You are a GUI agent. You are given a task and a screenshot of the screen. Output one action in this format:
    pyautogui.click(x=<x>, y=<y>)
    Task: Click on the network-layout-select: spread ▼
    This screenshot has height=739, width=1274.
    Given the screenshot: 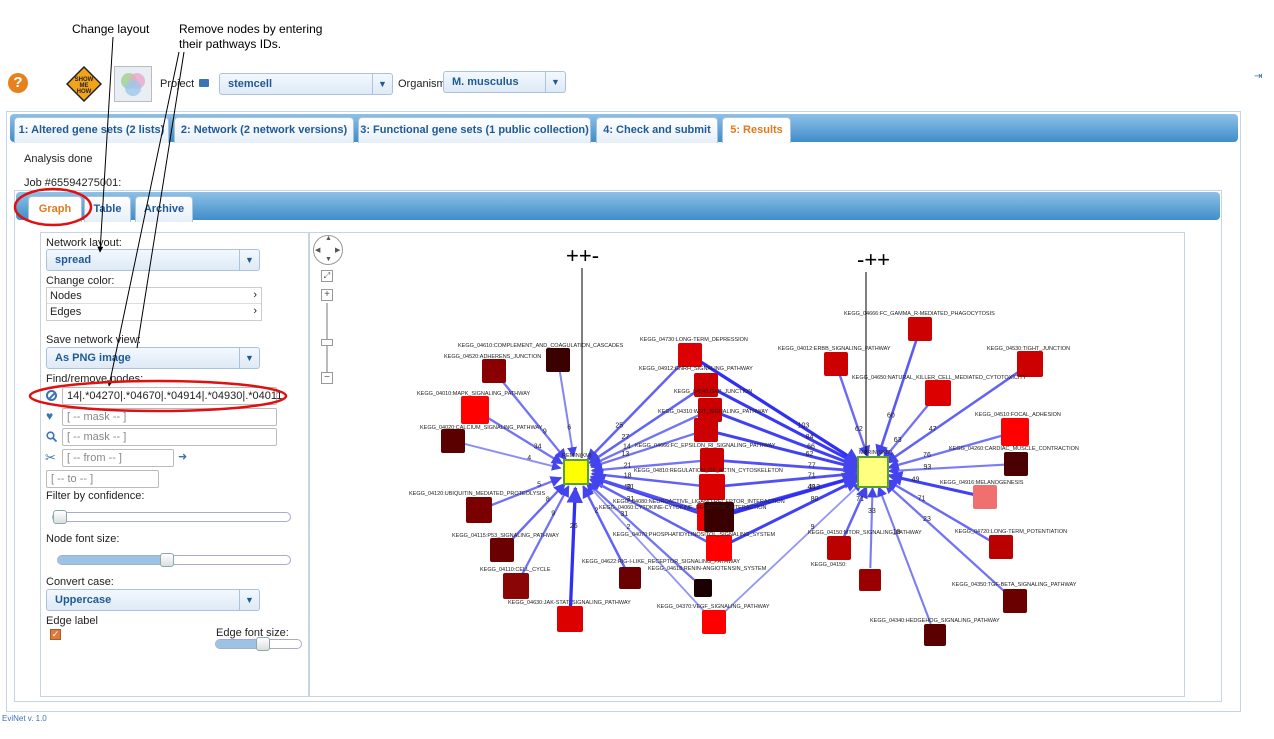 What is the action you would take?
    pyautogui.click(x=153, y=260)
    